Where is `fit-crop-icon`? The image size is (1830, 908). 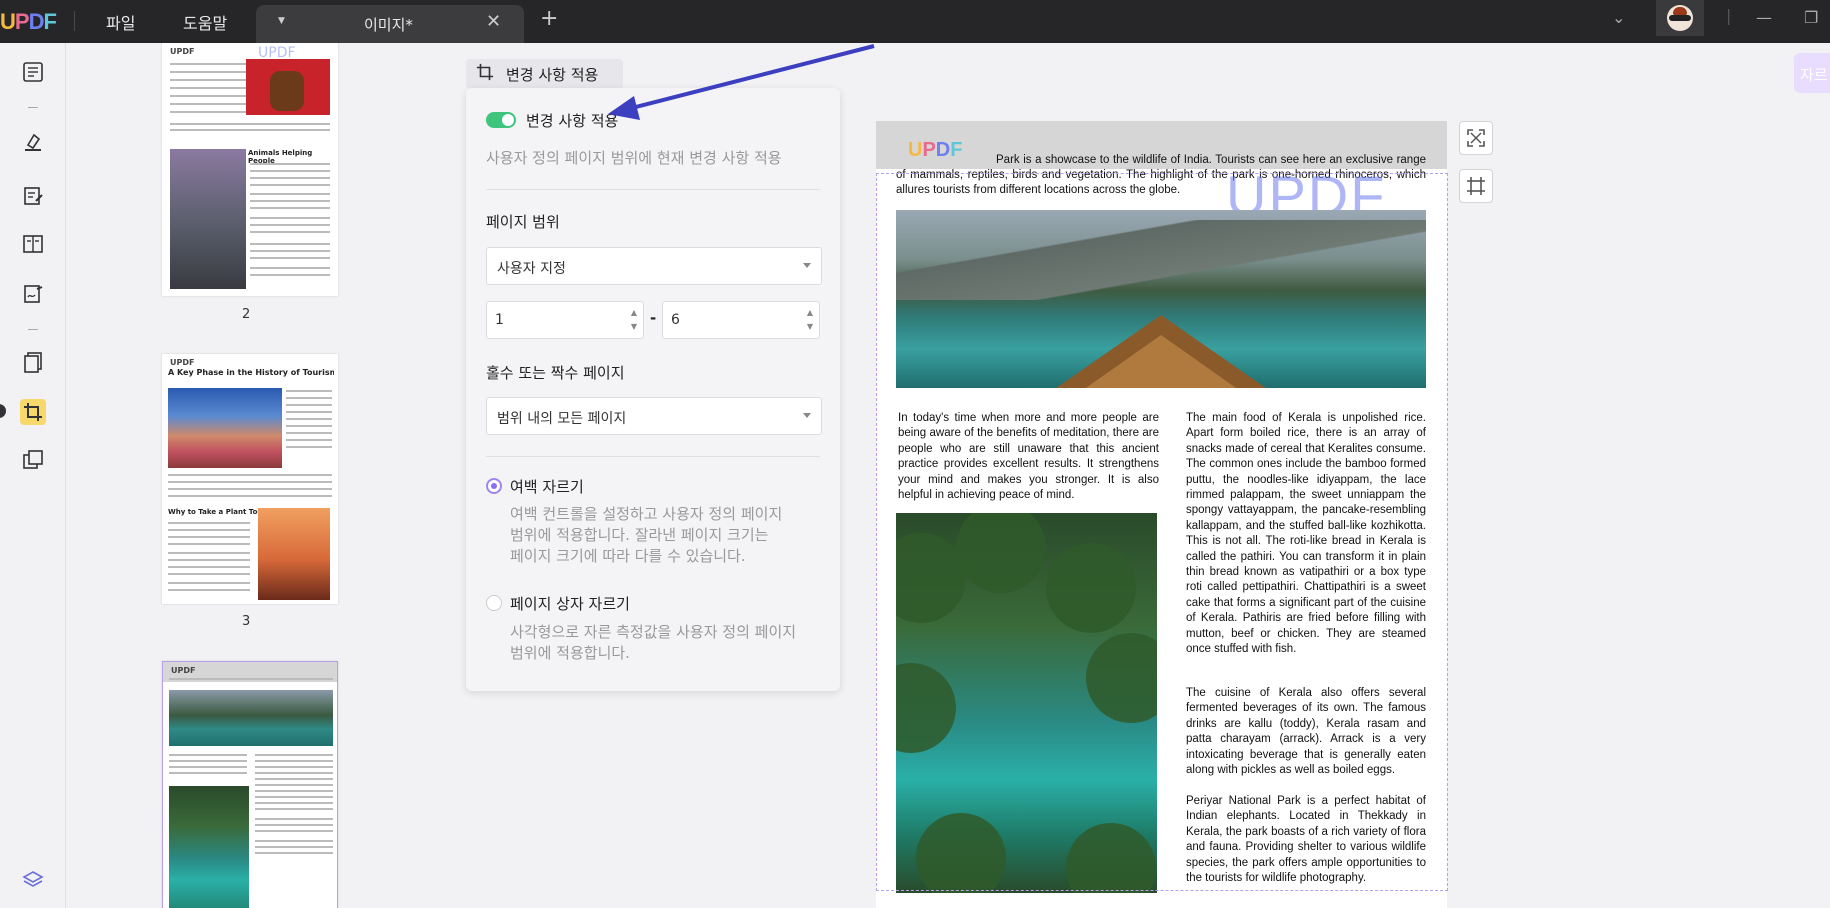
fit-crop-icon is located at coordinates (1476, 138).